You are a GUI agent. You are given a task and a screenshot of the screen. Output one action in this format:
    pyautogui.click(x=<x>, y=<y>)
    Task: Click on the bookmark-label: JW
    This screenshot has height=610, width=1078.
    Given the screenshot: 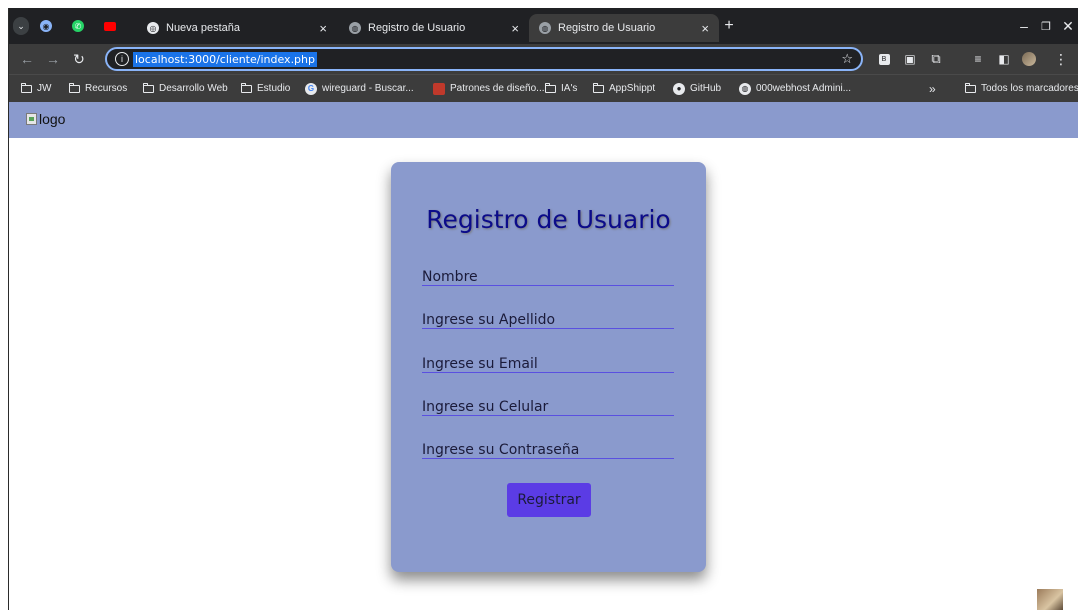 What is the action you would take?
    pyautogui.click(x=44, y=88)
    